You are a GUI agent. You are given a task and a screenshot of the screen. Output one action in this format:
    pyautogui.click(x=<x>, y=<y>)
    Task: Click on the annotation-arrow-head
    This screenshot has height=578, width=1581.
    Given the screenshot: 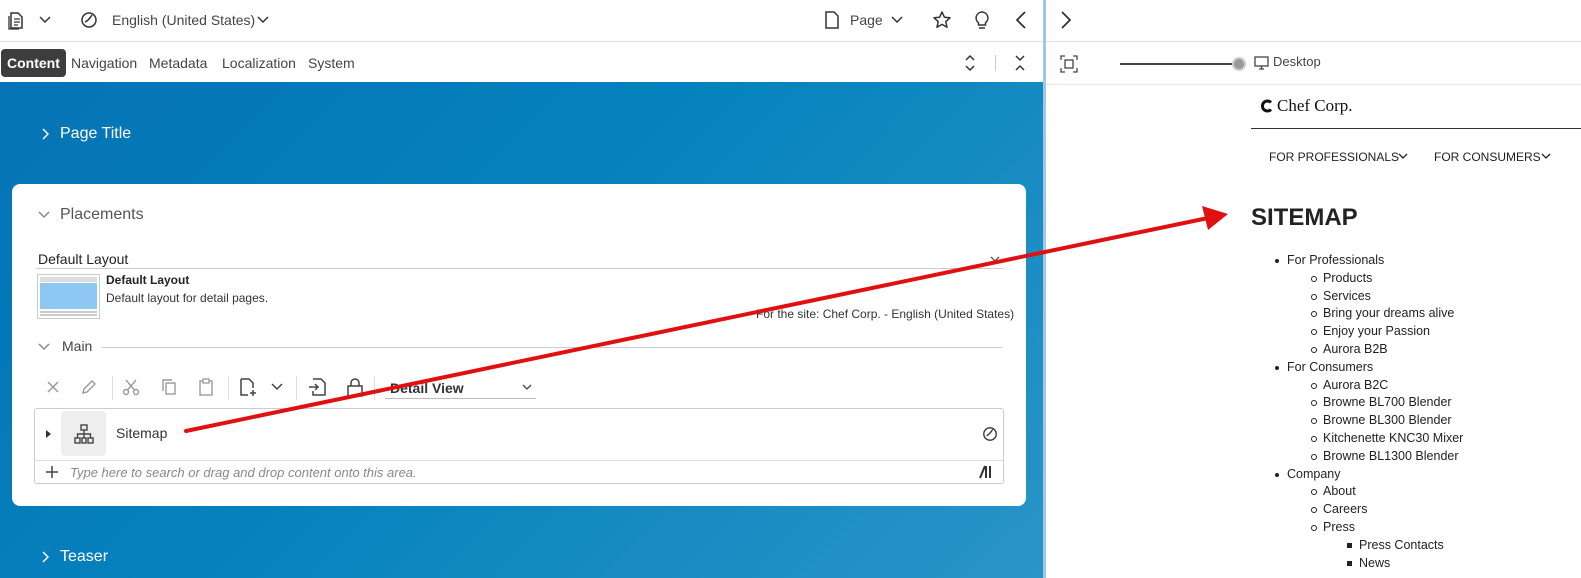 What is the action you would take?
    pyautogui.click(x=1215, y=218)
    